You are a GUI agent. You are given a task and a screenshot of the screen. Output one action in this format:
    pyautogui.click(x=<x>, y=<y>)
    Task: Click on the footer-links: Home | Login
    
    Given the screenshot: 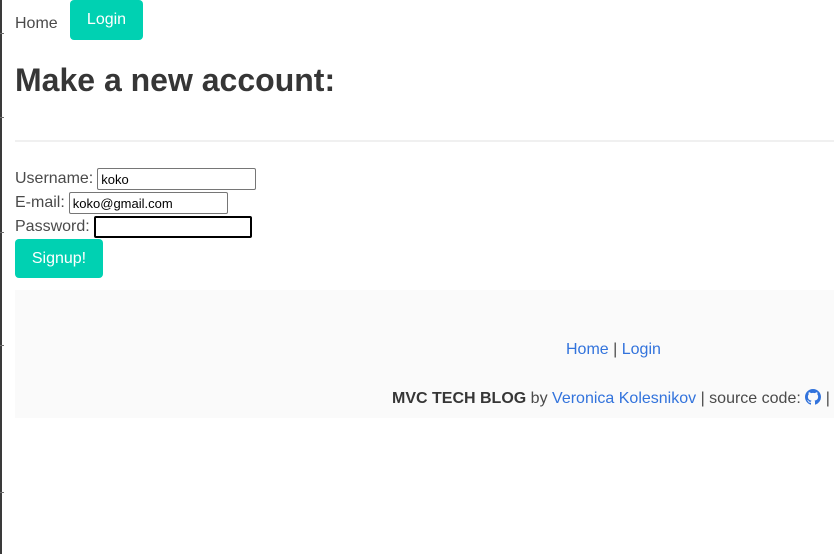 What is the action you would take?
    pyautogui.click(x=613, y=350)
    